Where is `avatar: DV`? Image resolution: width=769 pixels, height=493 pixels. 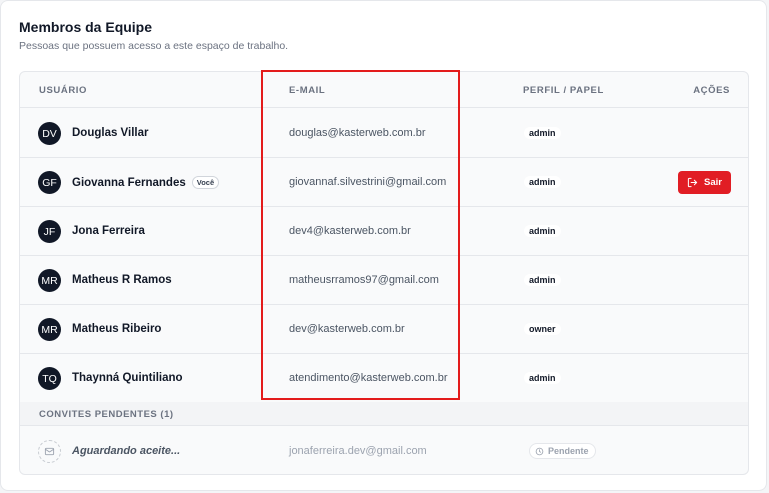
avatar: DV is located at coordinates (49, 133).